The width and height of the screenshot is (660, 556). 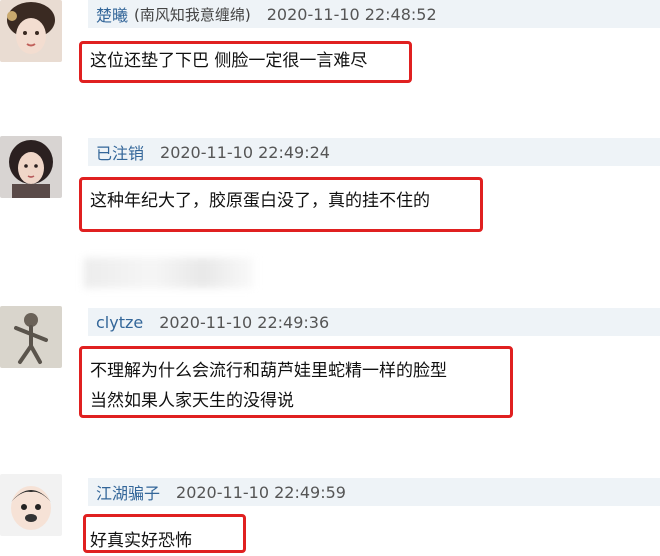 What do you see at coordinates (374, 322) in the screenshot?
I see `comment-meta: clytze 2020-11-10 22:49:36` at bounding box center [374, 322].